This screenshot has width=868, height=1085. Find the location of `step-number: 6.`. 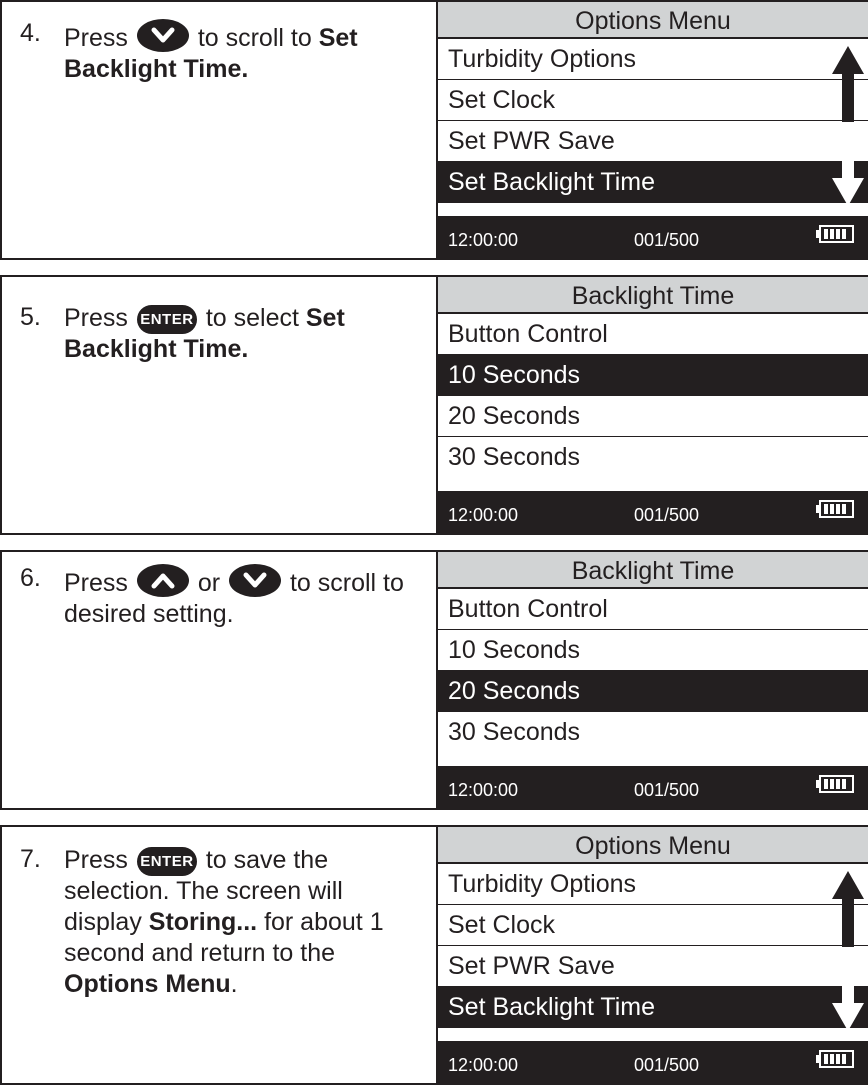

step-number: 6. is located at coordinates (30, 578).